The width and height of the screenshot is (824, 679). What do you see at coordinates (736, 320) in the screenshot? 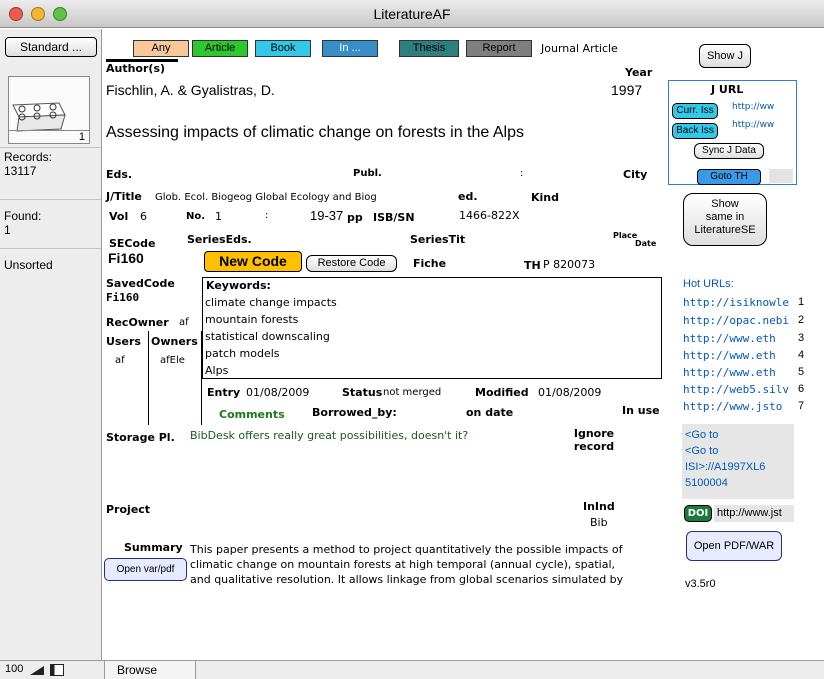
I see `hot-url-link: http://opac.nebi` at bounding box center [736, 320].